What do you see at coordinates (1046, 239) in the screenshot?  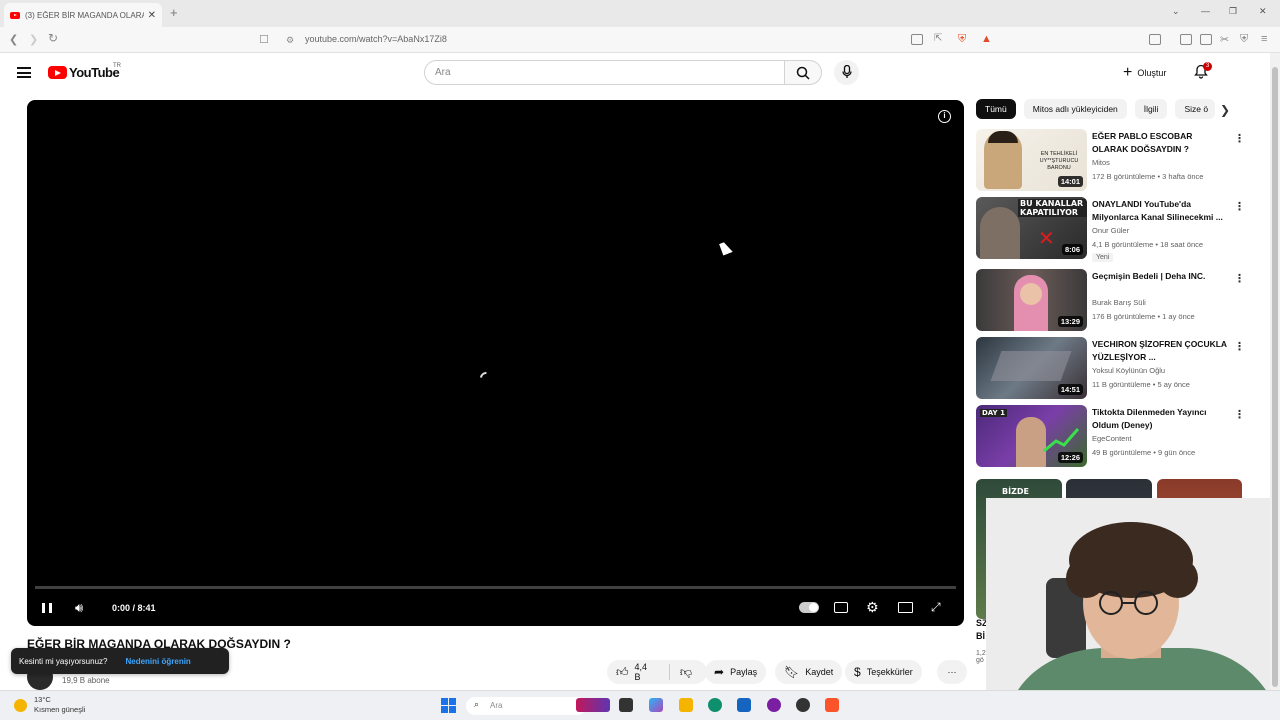 I see `red-x-icon: ✕` at bounding box center [1046, 239].